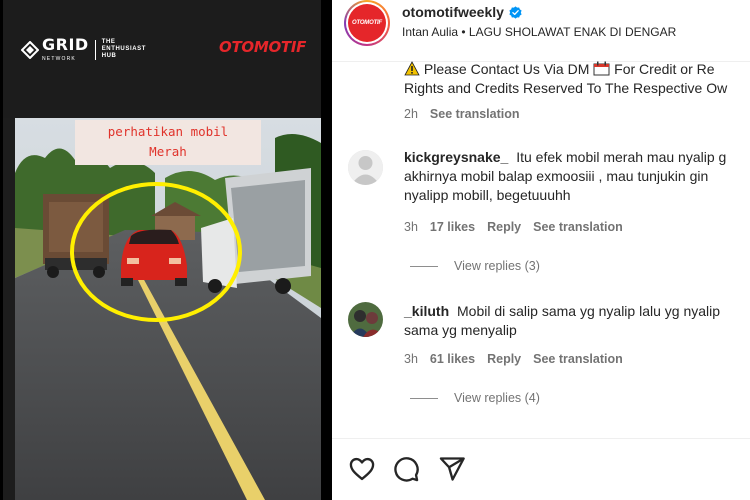 The height and width of the screenshot is (500, 750). Describe the element at coordinates (406, 469) in the screenshot. I see `comment-icon` at that location.